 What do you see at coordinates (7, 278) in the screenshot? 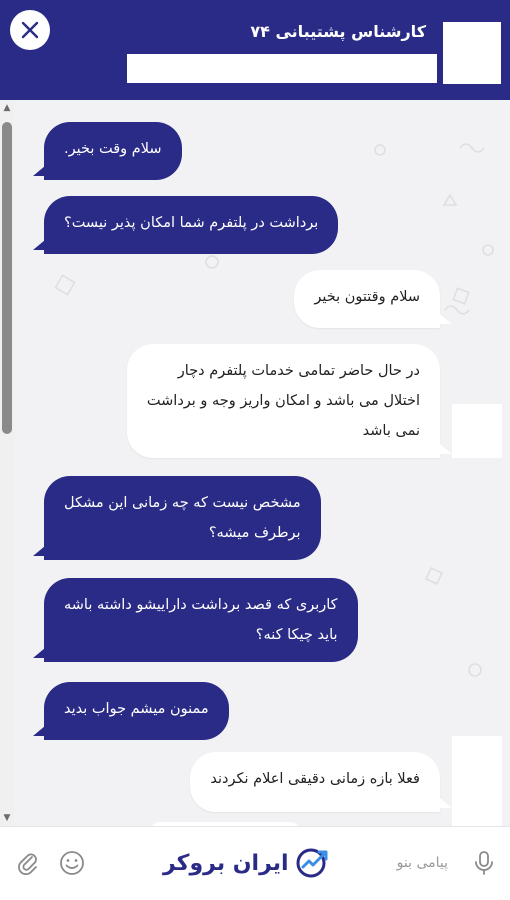
I see `scrollbar-thumb` at bounding box center [7, 278].